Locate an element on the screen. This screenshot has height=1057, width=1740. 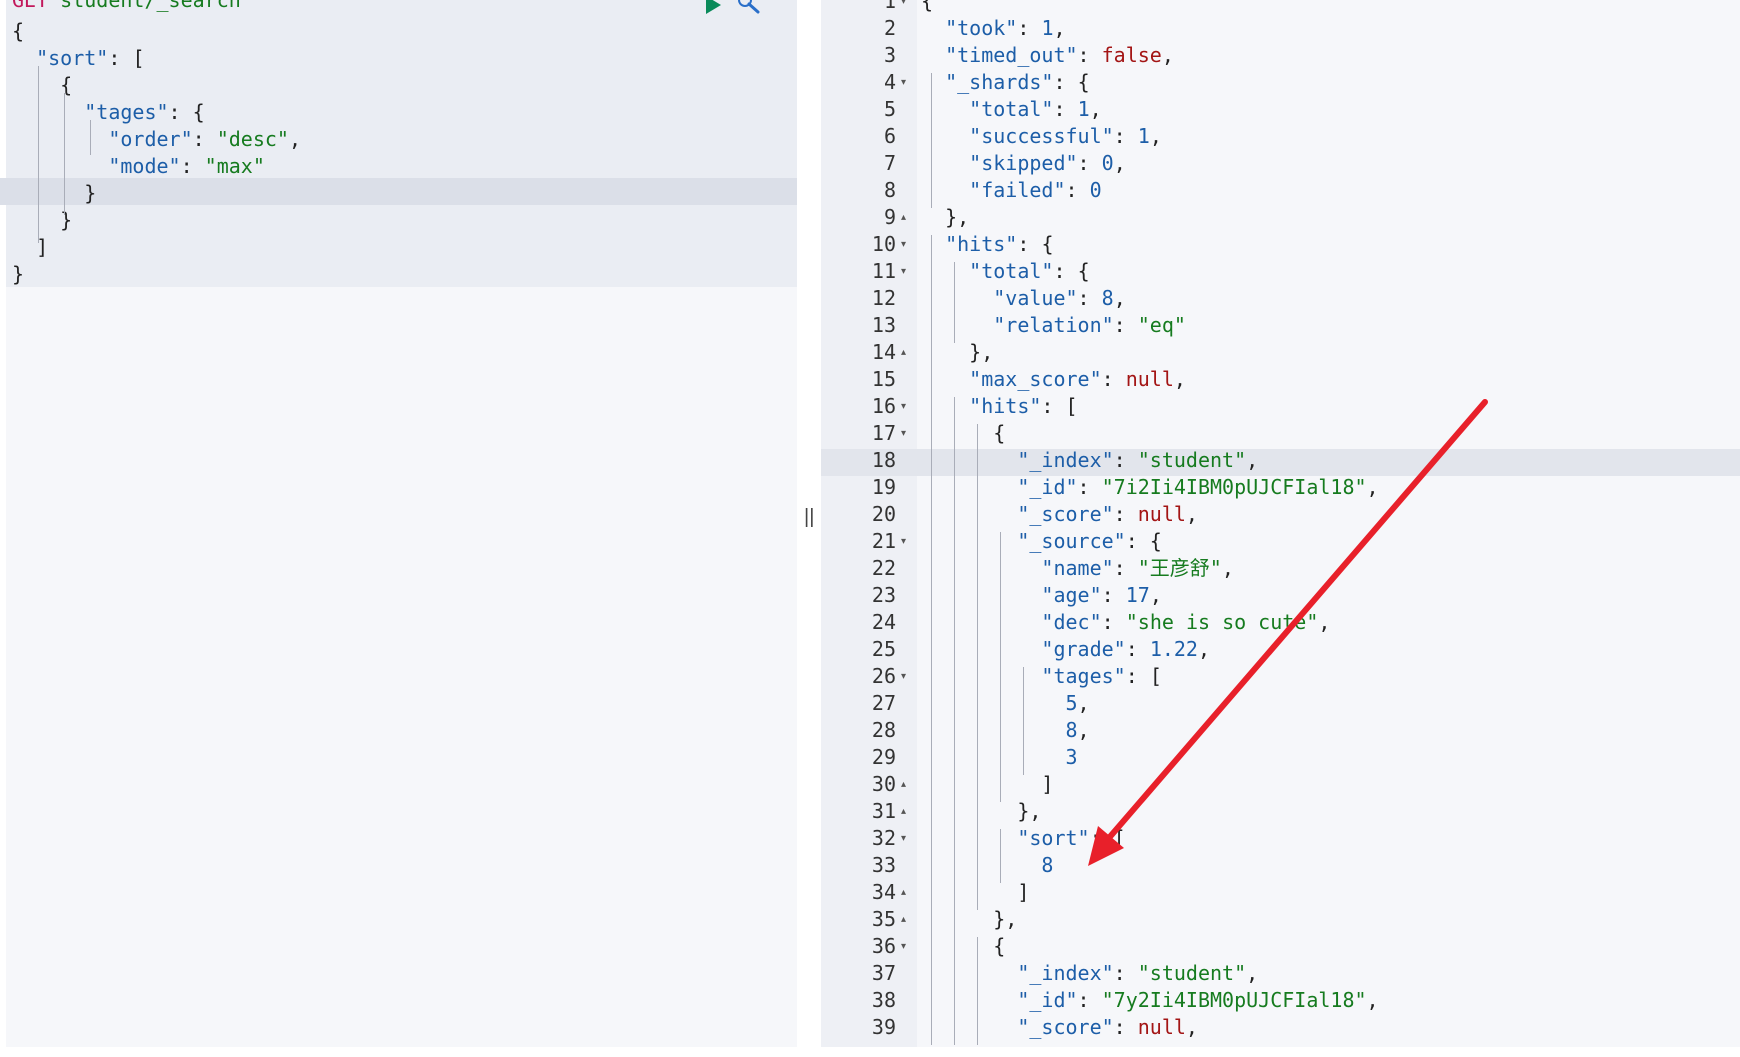
response-code-line: "sort": [ is located at coordinates (1071, 838).